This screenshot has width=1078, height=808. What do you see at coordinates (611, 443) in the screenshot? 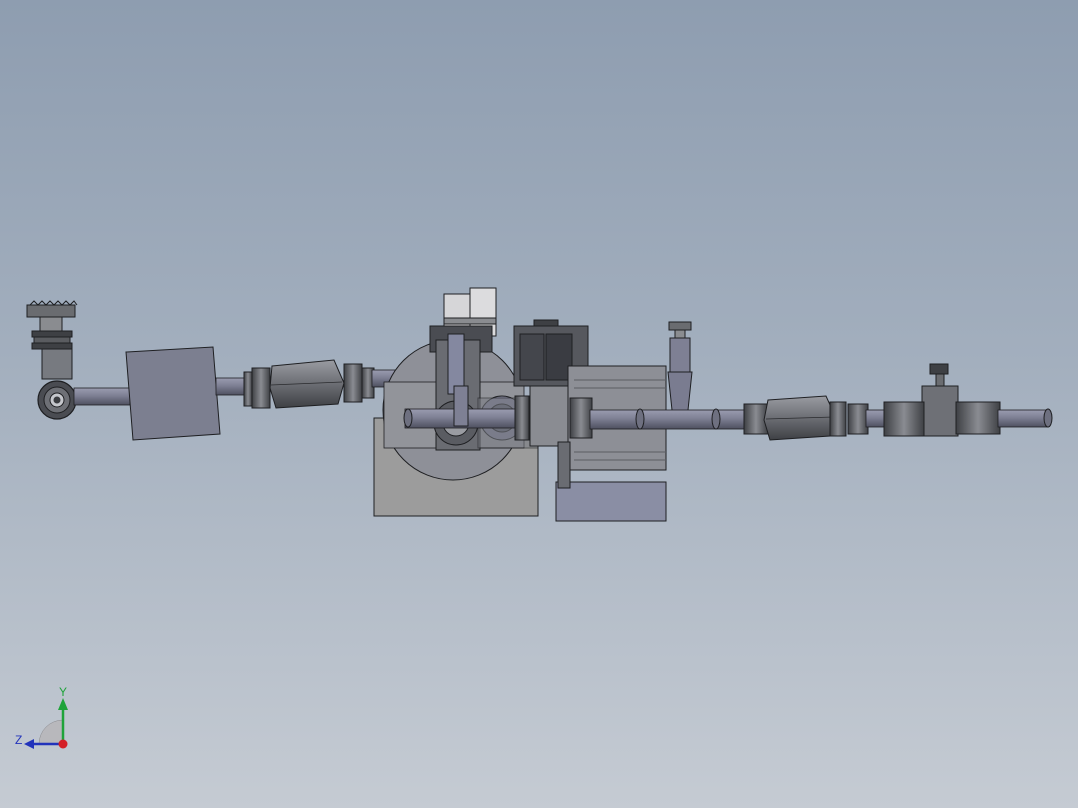
I see `motor-body` at bounding box center [611, 443].